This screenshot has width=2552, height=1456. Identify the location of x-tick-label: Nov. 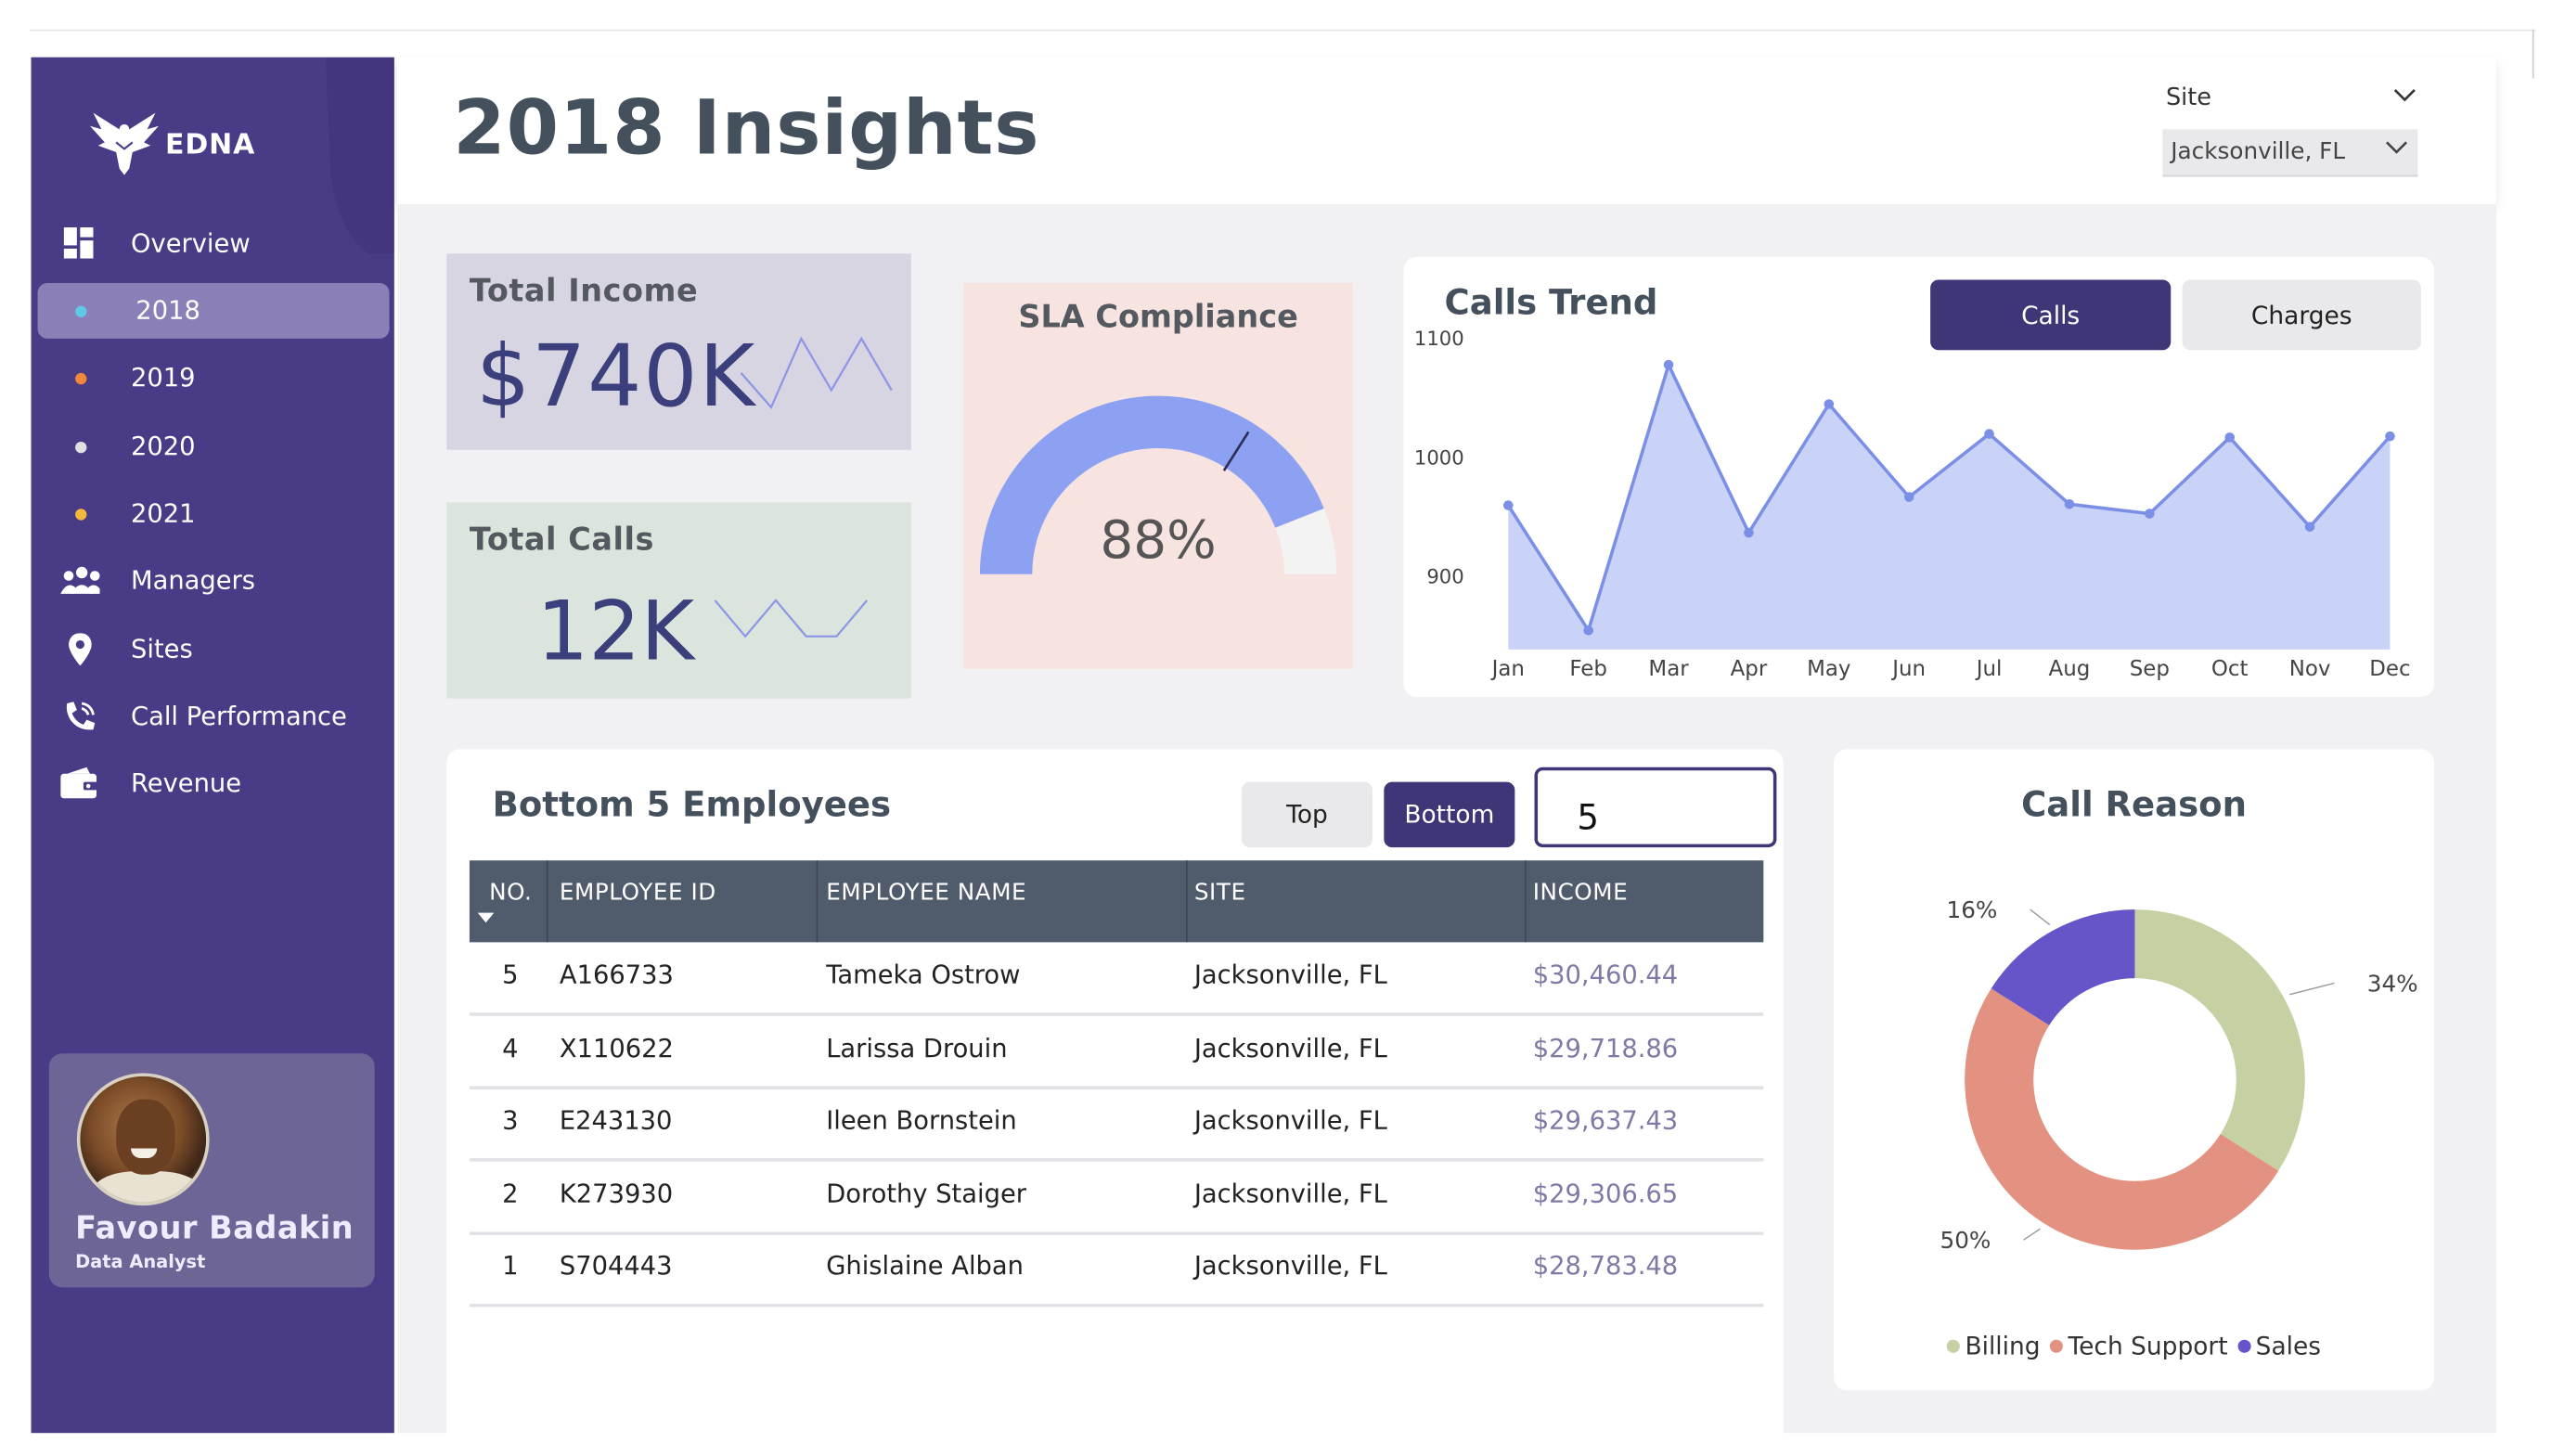
(2310, 669).